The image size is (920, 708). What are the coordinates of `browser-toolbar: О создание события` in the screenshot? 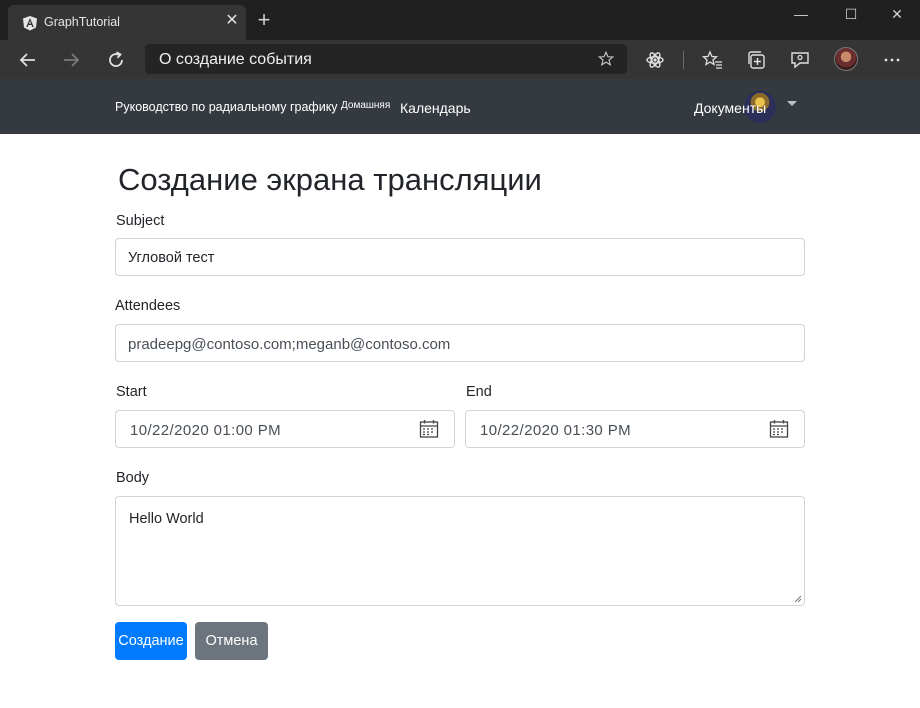 It's located at (460, 59).